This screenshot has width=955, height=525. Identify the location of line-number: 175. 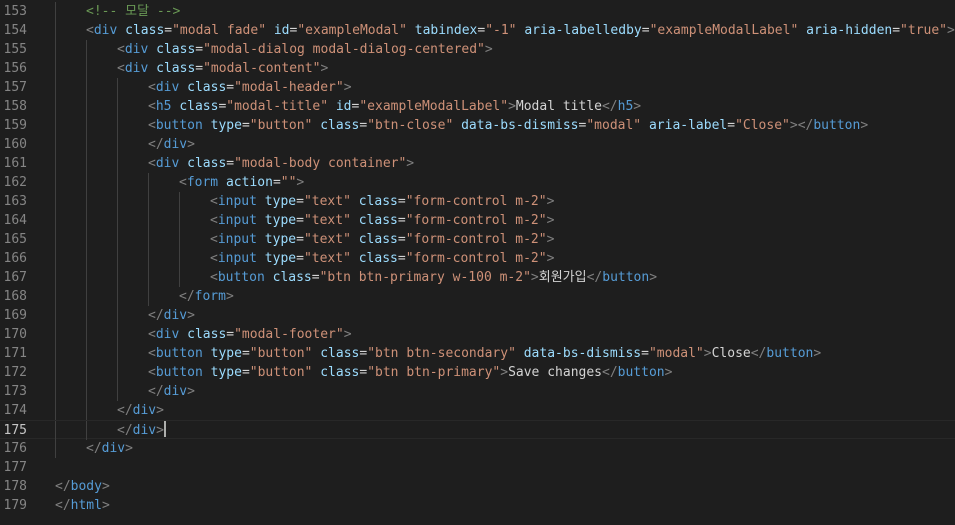
(15, 430).